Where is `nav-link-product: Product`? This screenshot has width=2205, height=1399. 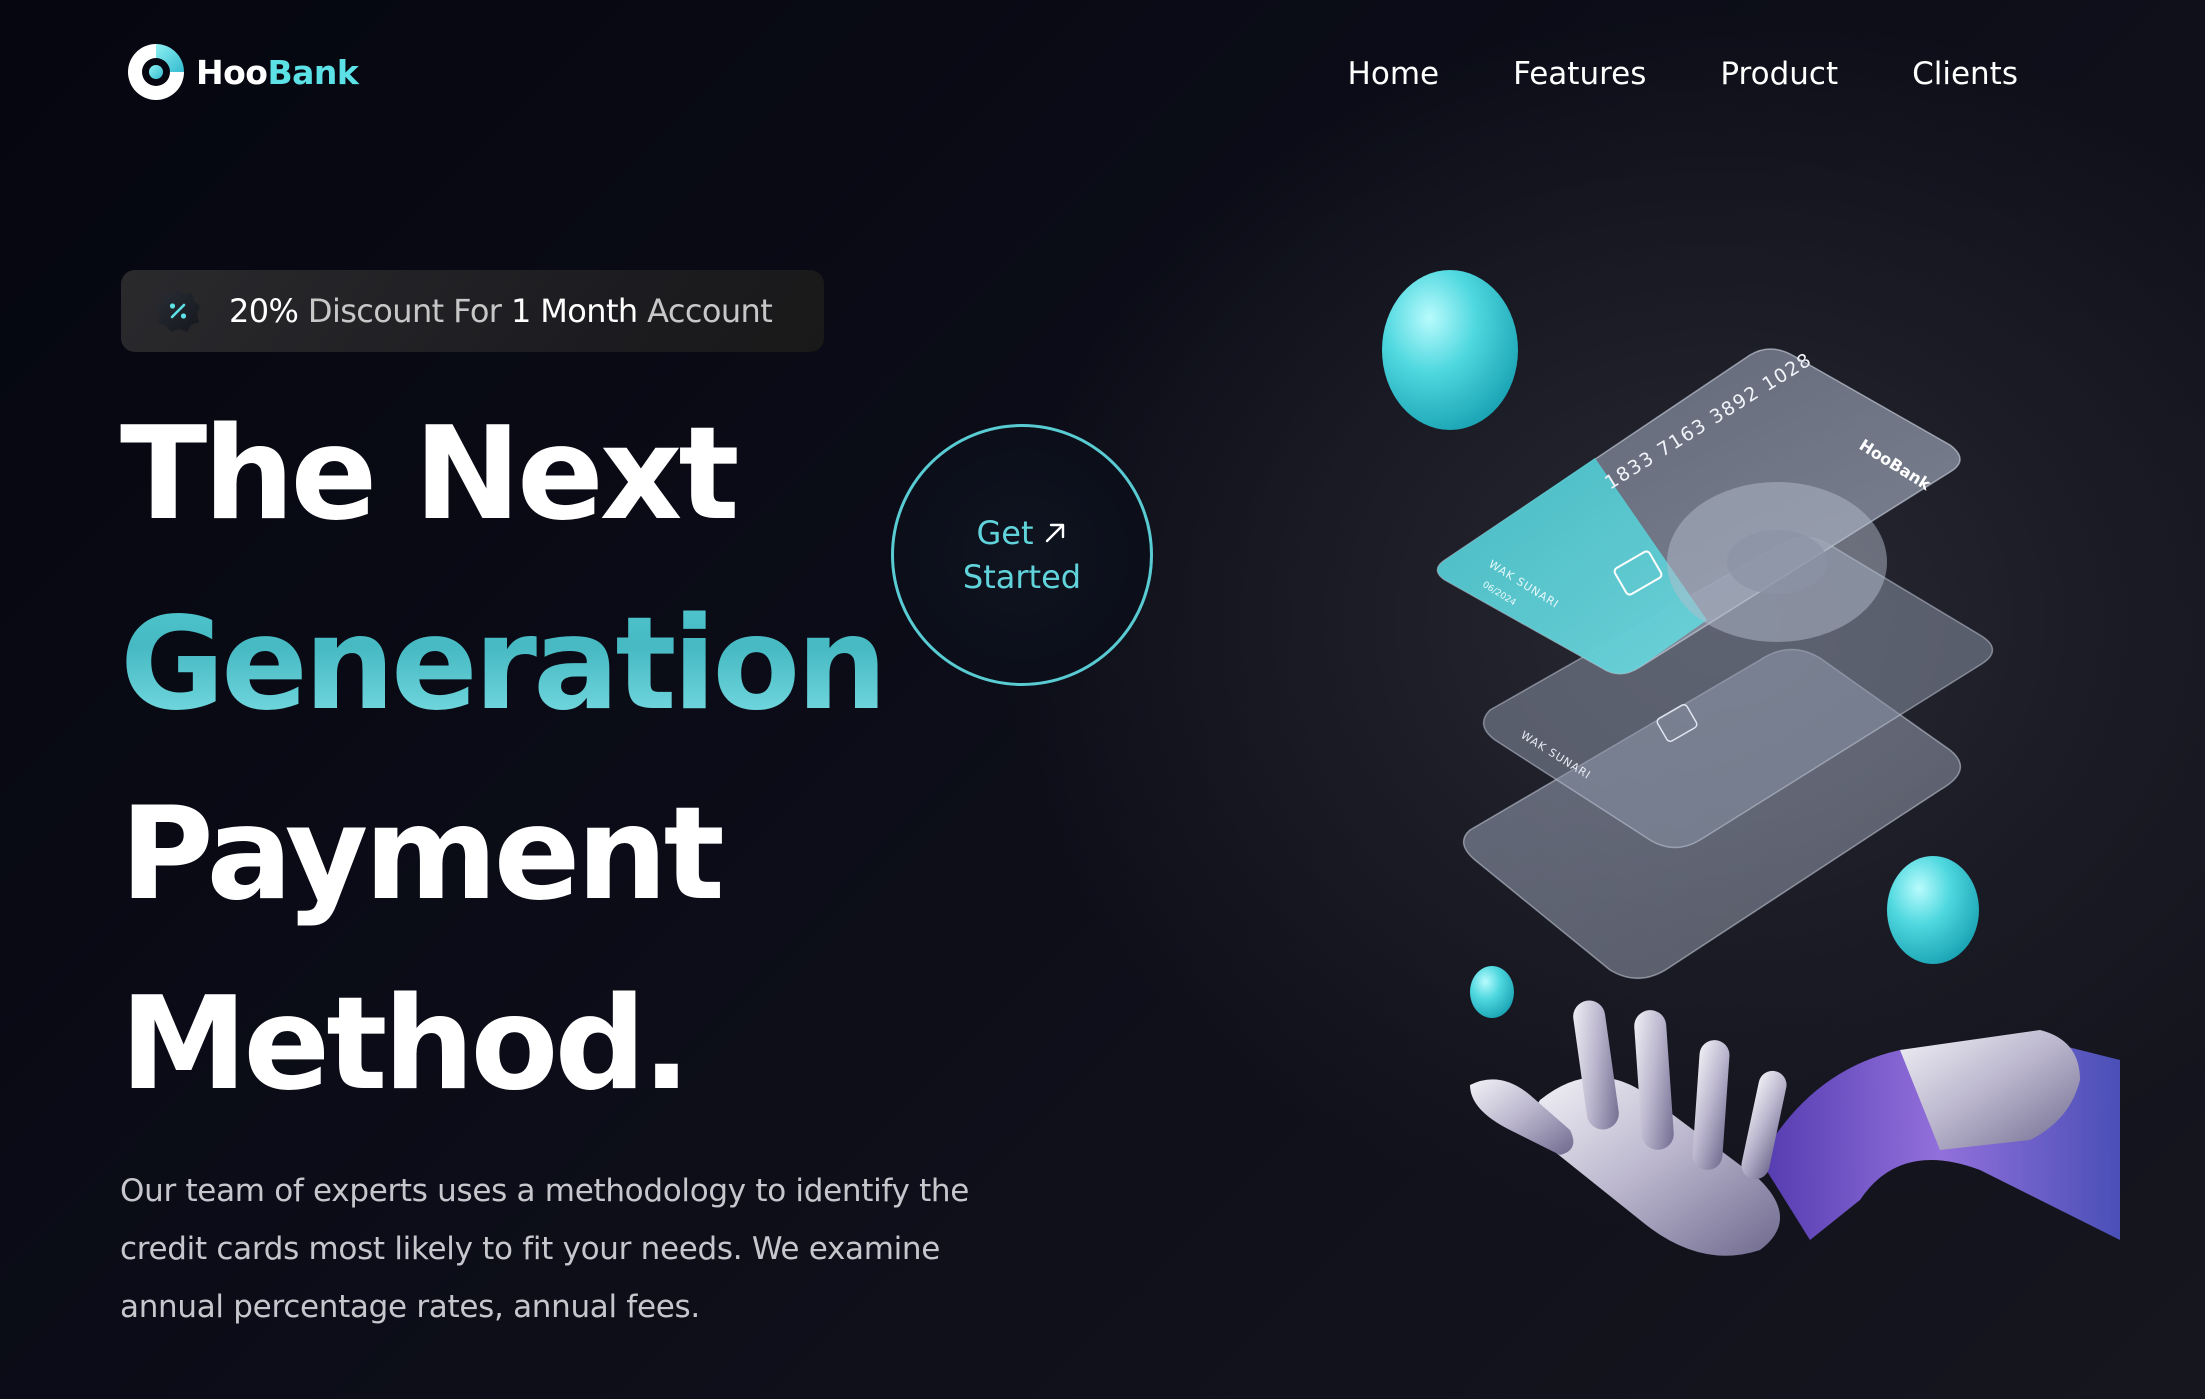
nav-link-product: Product is located at coordinates (1779, 74).